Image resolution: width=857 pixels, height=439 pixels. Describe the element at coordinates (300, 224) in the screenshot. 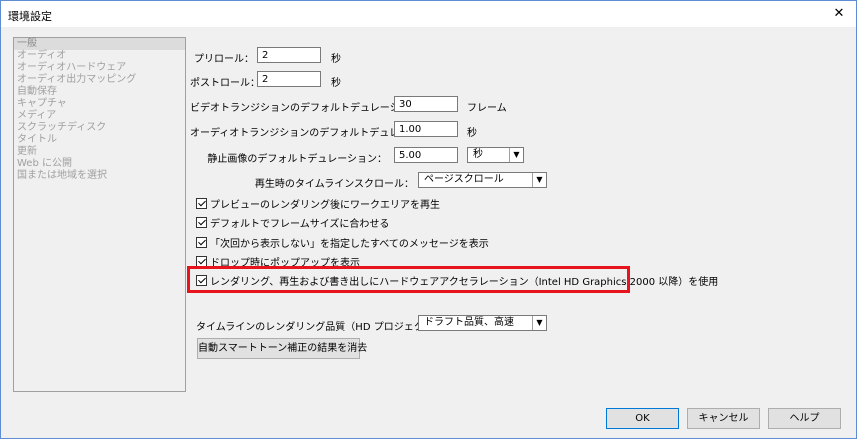

I see `checkbox-label: デフォルトでフレームサイズに合わせる` at that location.